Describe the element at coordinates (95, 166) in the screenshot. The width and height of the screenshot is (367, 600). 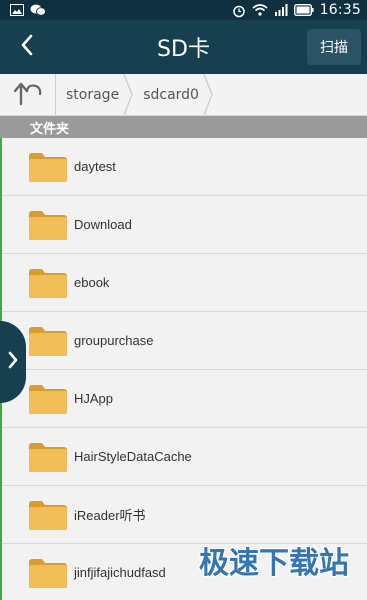
I see `folder-name: daytest` at that location.